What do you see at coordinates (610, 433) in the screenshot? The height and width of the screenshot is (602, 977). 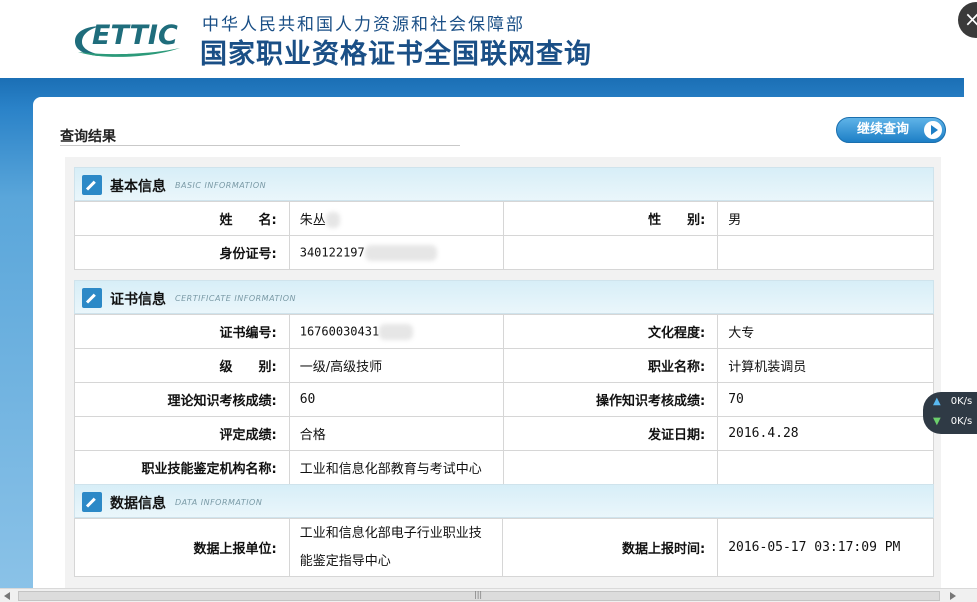 I see `issue-date-label: 发证日期:` at bounding box center [610, 433].